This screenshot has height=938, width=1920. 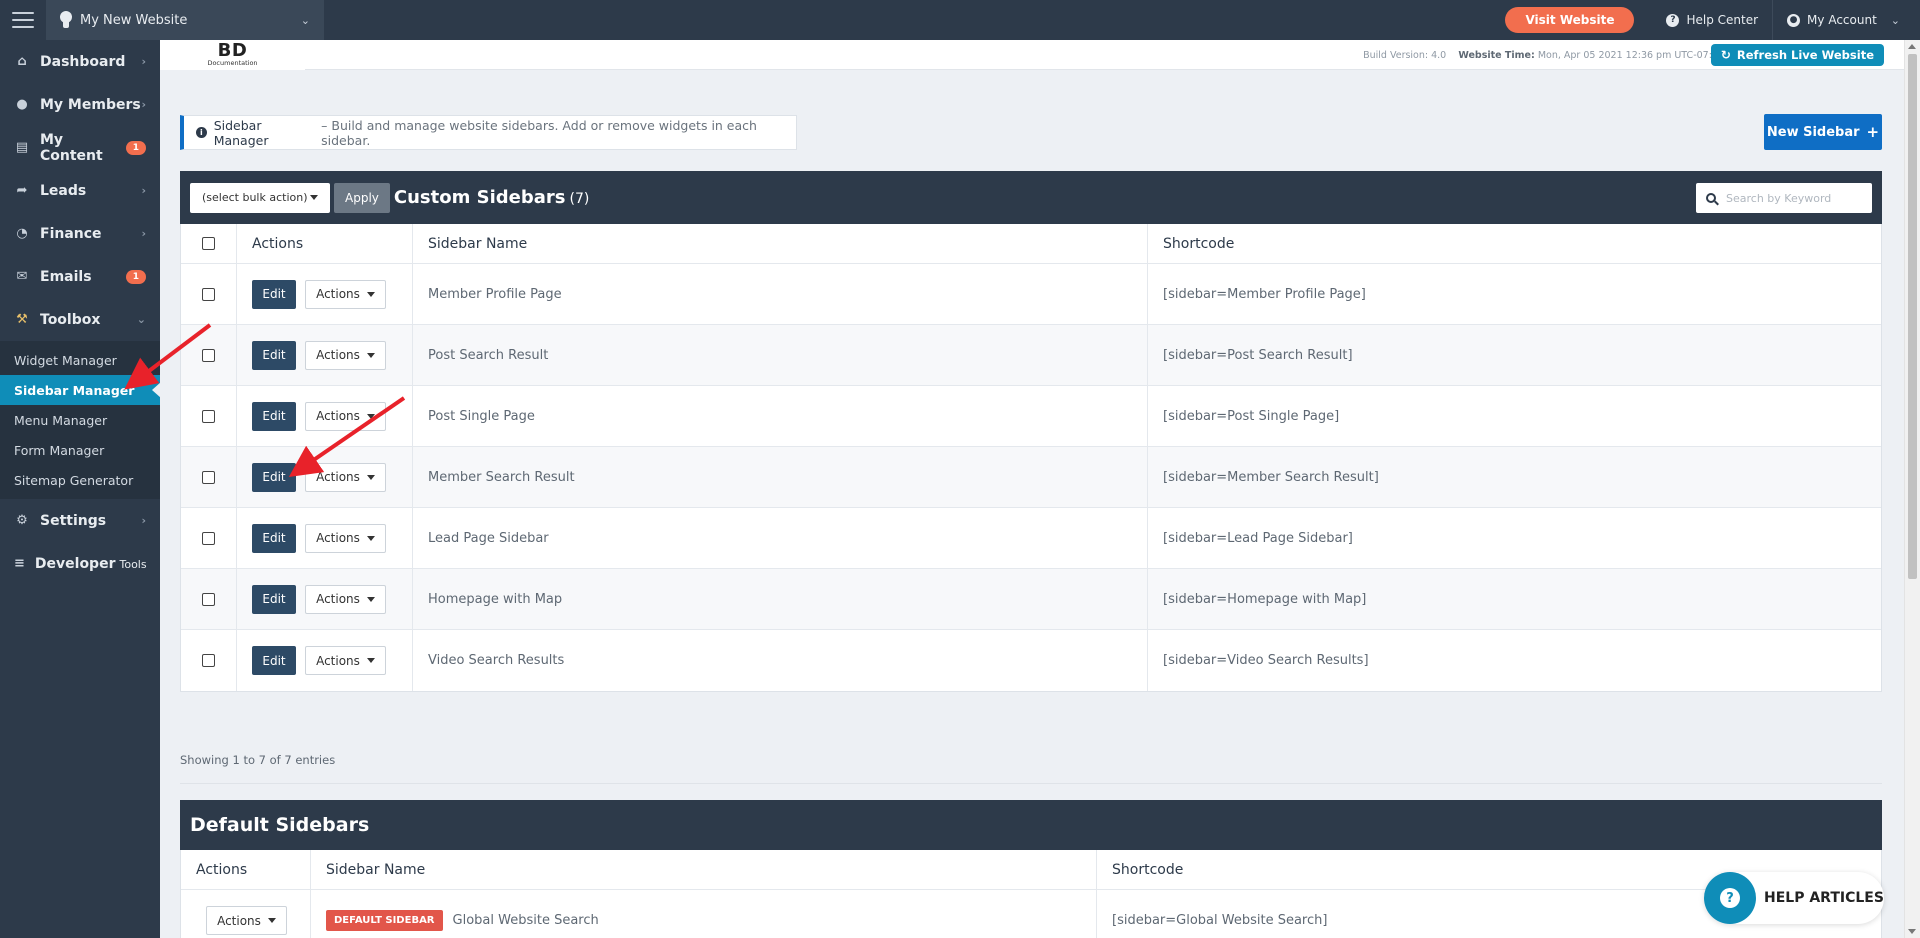 I want to click on custom-sidebars-title: Custom Sidebars (7), so click(x=491, y=197).